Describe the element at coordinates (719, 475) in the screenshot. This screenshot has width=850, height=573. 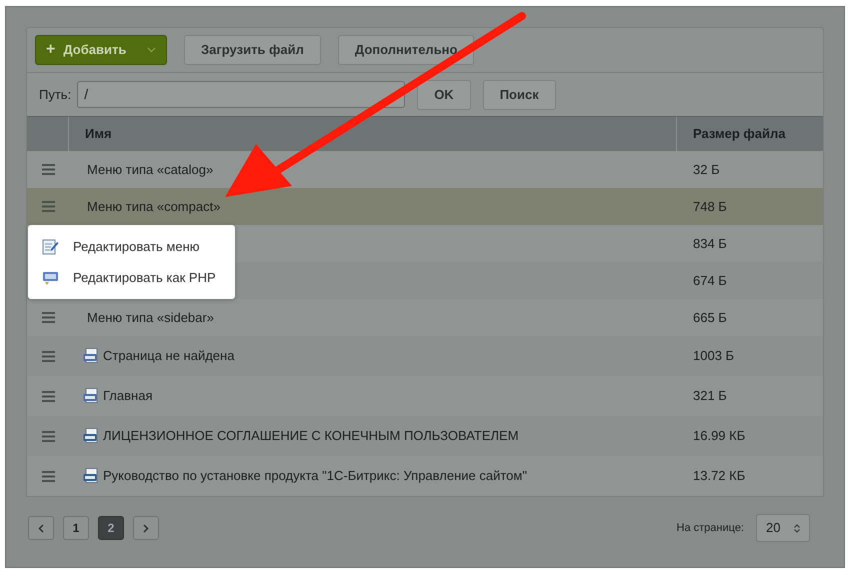
I see `file-size: 13.72 КБ` at that location.